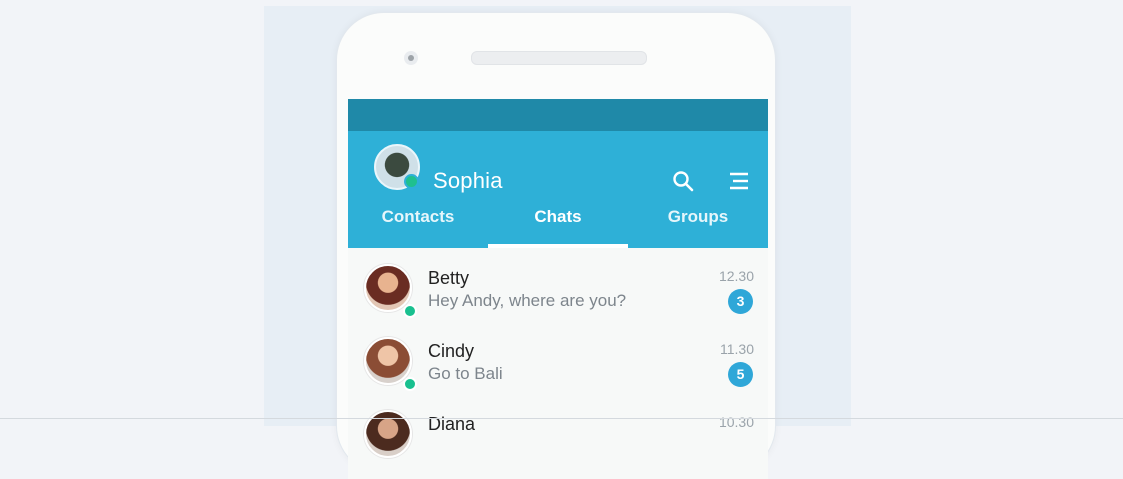 The image size is (1123, 479). What do you see at coordinates (736, 422) in the screenshot?
I see `message-time: 10.30` at bounding box center [736, 422].